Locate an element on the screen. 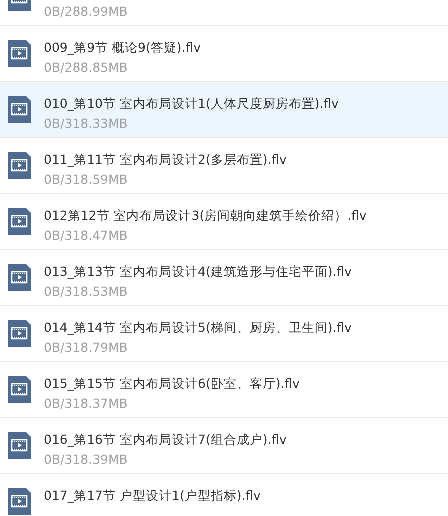 The width and height of the screenshot is (448, 516). file-size: 0B/288.85MB is located at coordinates (86, 68).